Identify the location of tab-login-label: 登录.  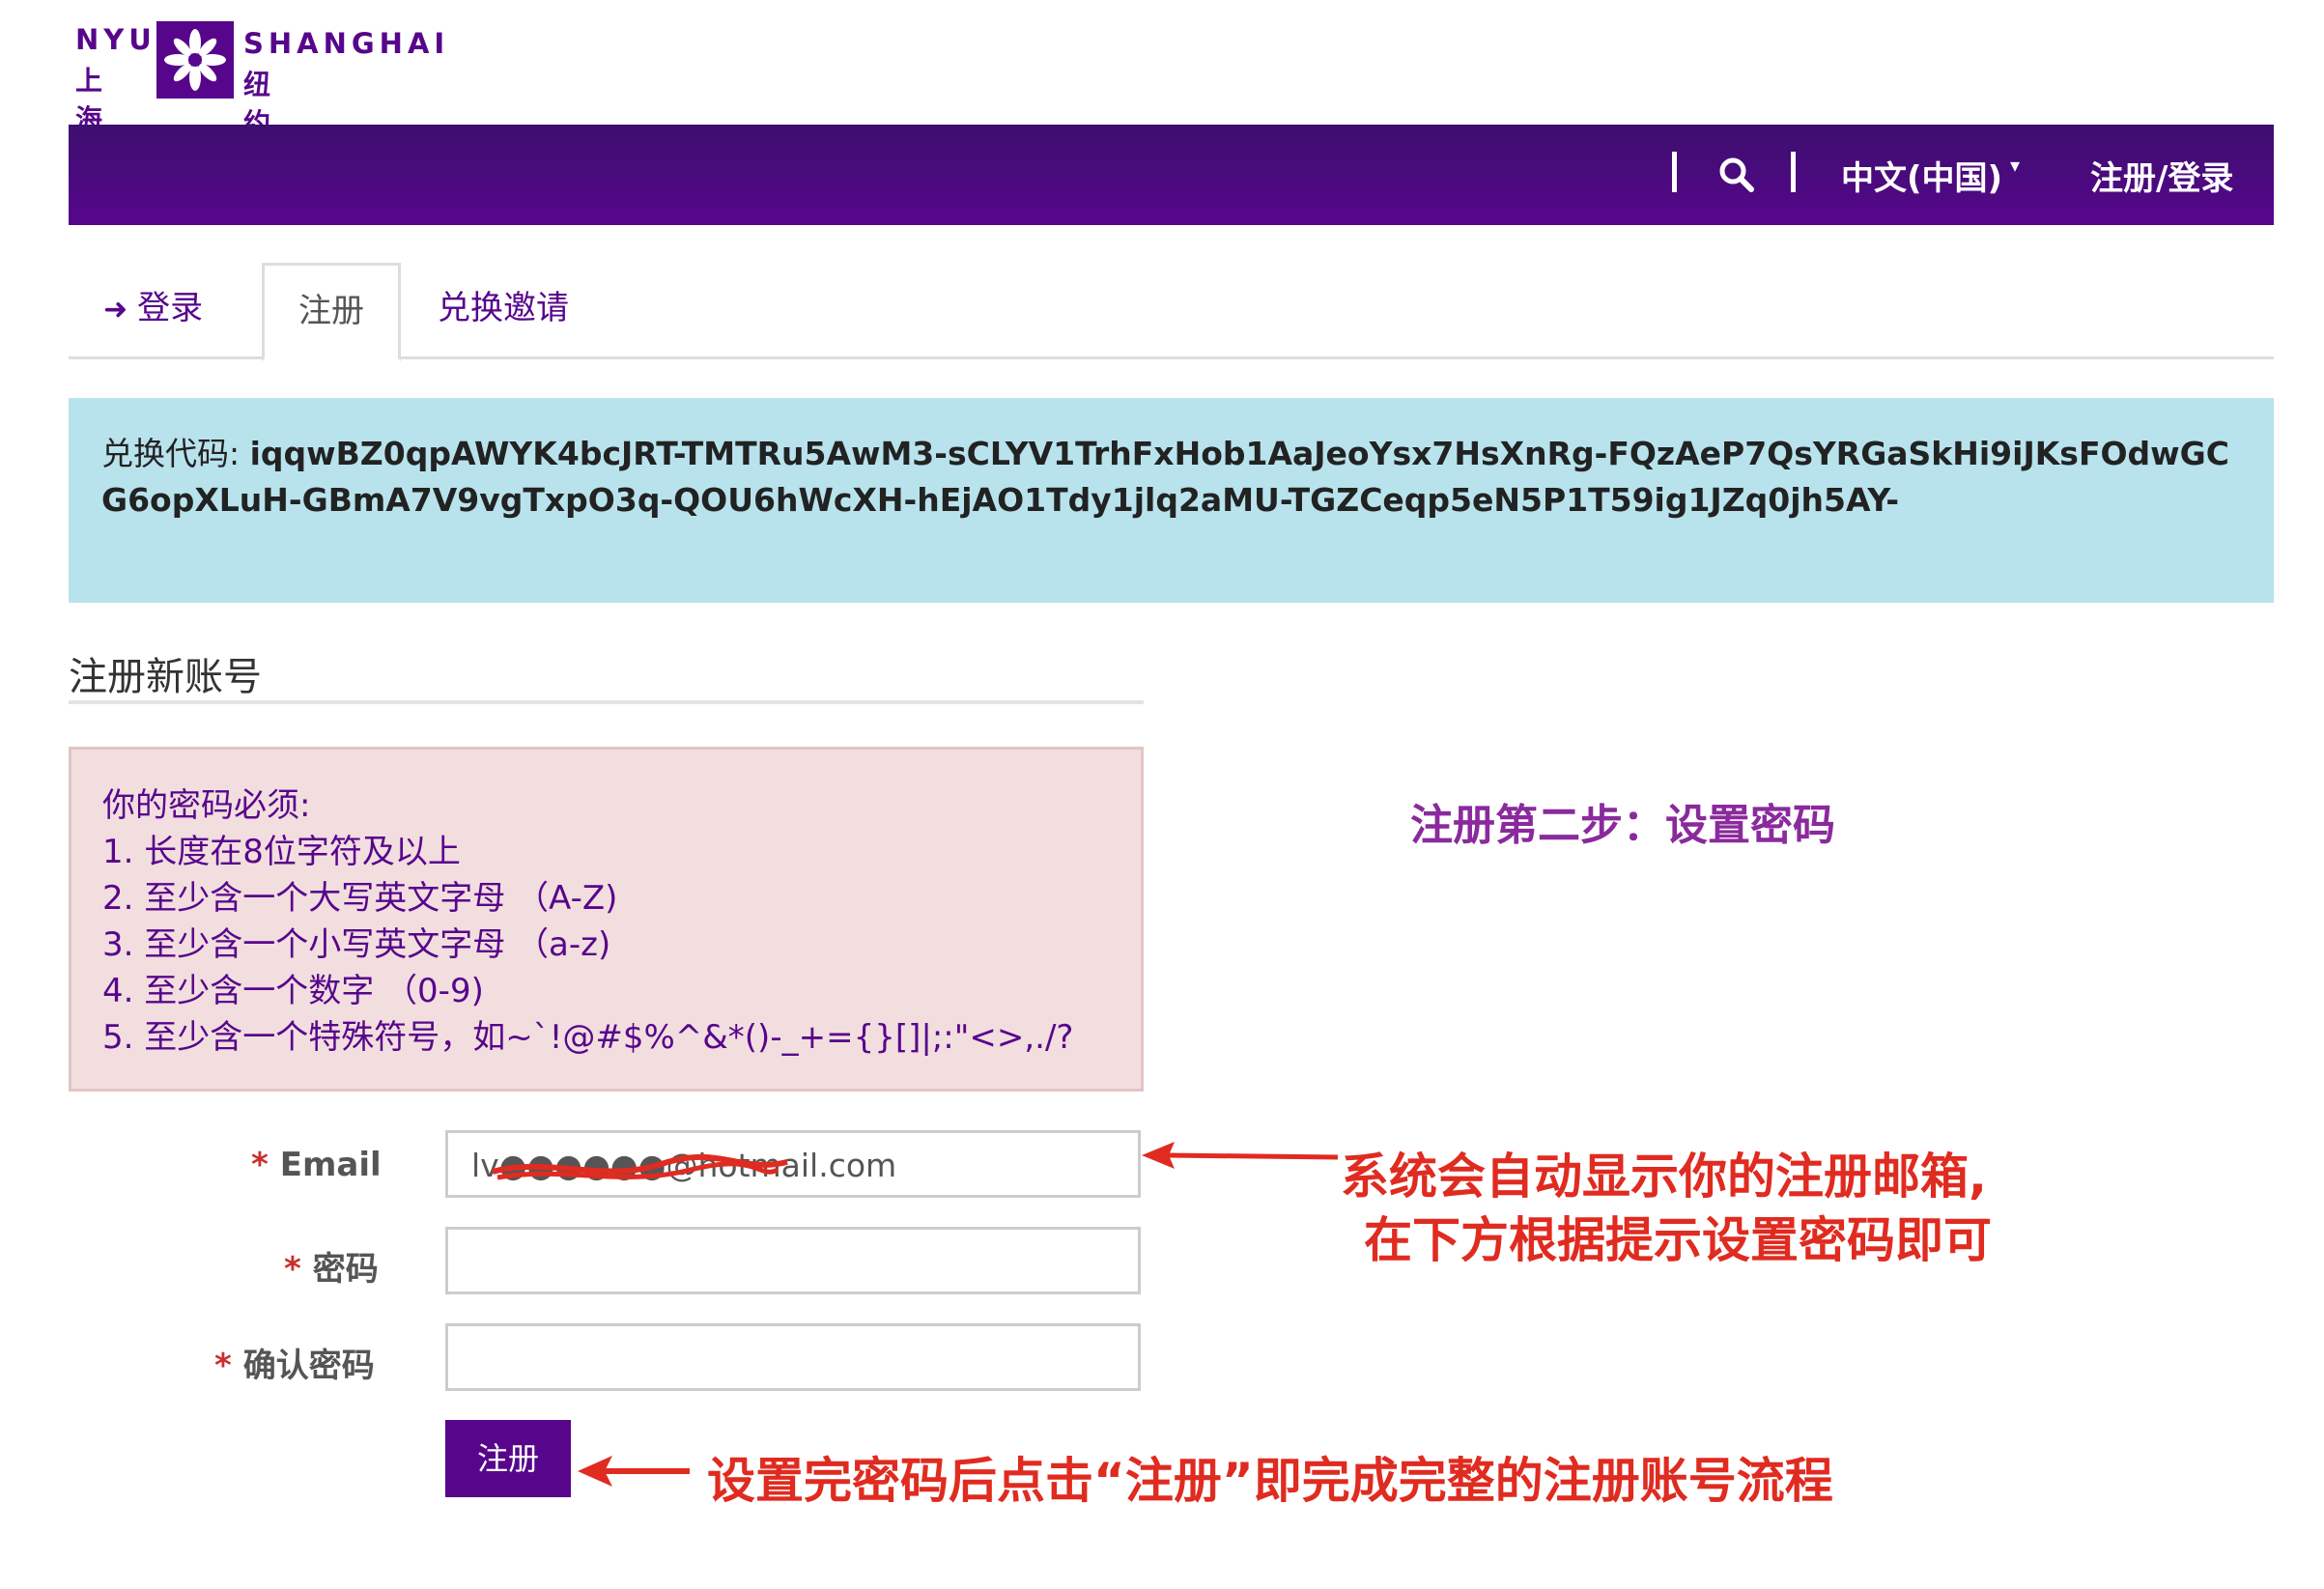
(170, 308).